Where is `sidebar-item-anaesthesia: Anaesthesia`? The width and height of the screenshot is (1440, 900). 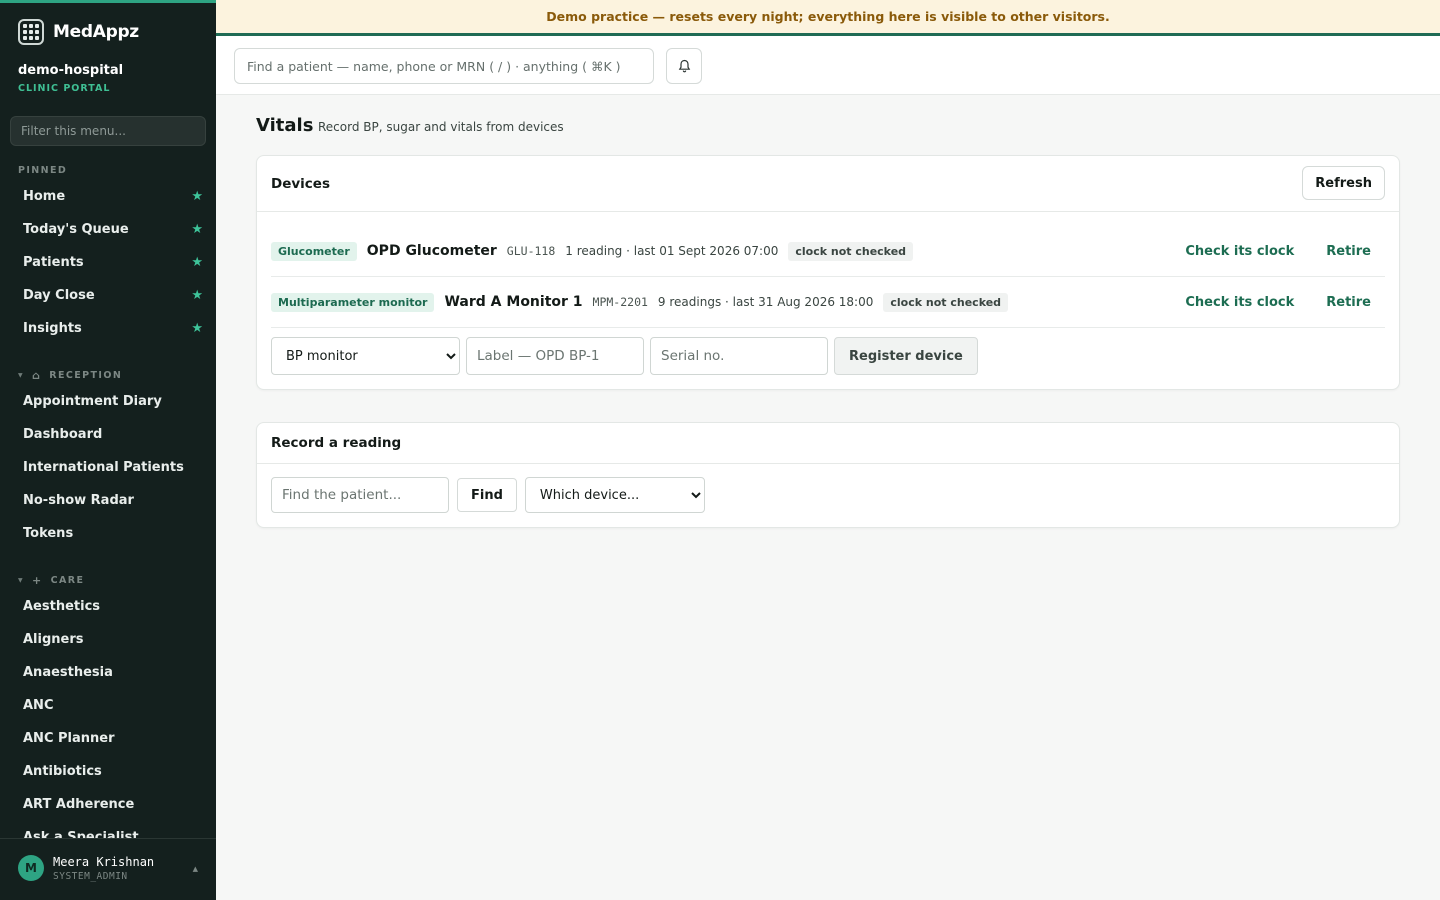
sidebar-item-anaesthesia: Anaesthesia is located at coordinates (113, 672).